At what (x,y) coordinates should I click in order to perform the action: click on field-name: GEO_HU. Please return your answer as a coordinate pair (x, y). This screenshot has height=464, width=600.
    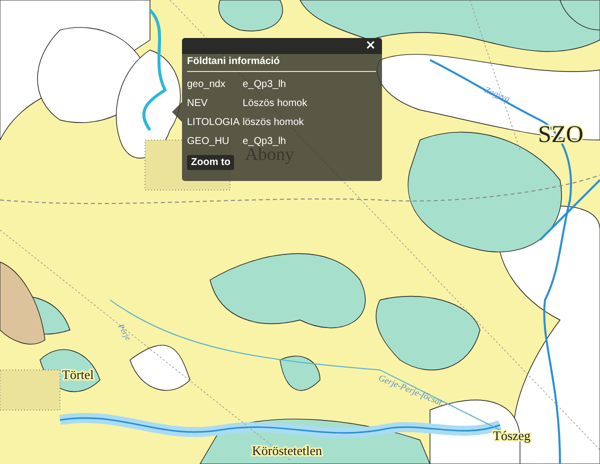
    Looking at the image, I should click on (208, 141).